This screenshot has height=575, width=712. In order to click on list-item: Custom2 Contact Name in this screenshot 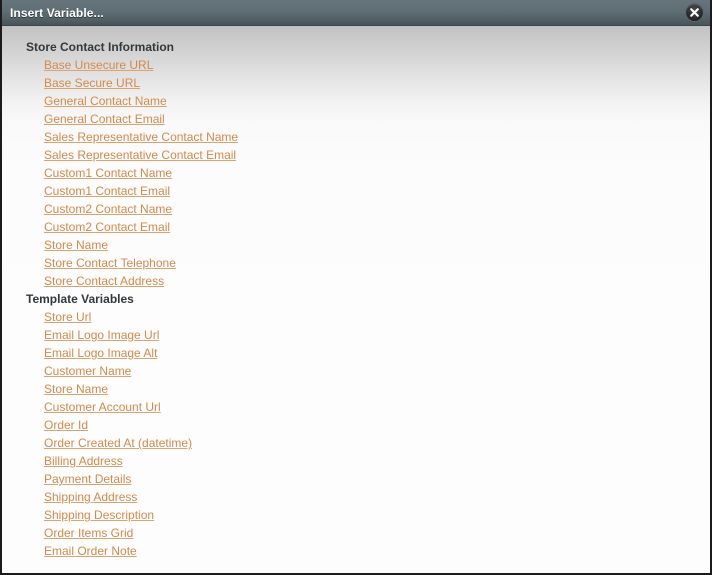, I will do `click(356, 209)`.